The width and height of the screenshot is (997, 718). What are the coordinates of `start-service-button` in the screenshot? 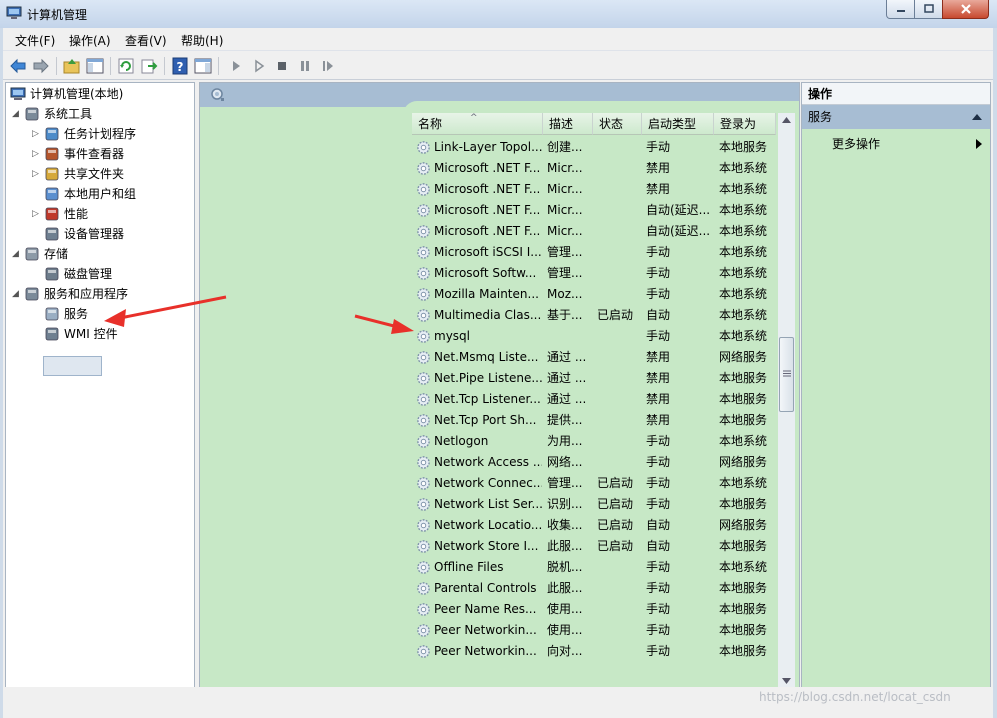 It's located at (236, 66).